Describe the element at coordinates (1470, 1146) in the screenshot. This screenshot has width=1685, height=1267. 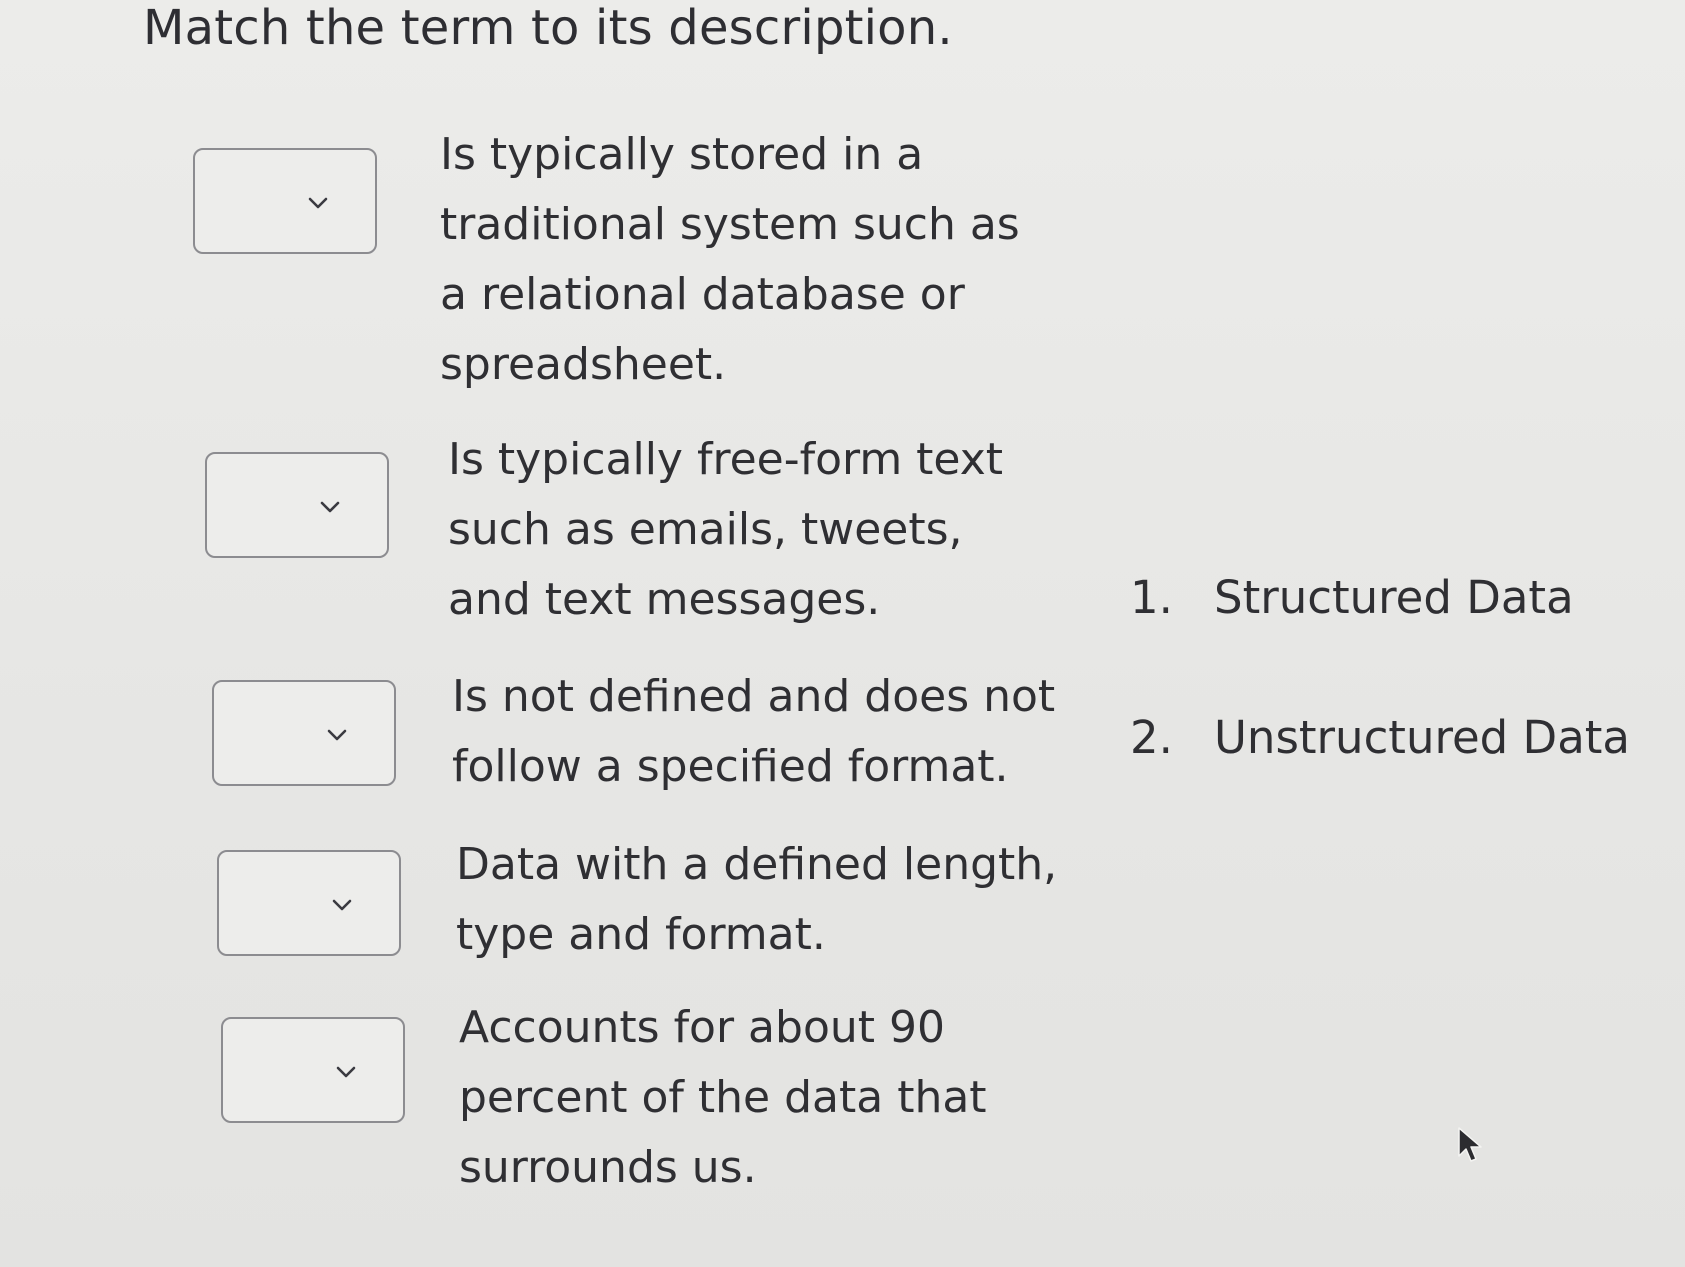
I see `mouse-pointer-icon` at that location.